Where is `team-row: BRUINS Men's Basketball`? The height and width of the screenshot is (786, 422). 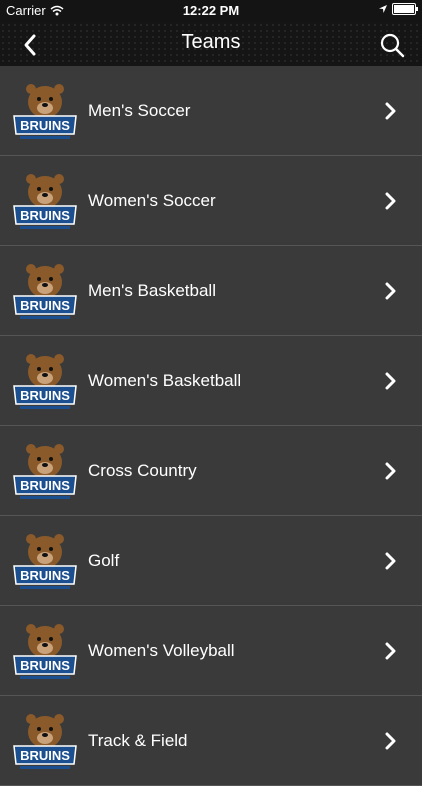
team-row: BRUINS Men's Basketball is located at coordinates (211, 291).